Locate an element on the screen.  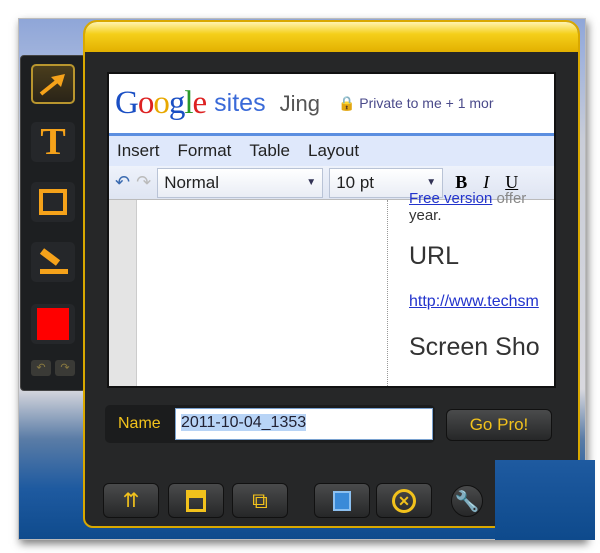
menu-bar: Insert Format Table Layout is located at coordinates (331, 151).